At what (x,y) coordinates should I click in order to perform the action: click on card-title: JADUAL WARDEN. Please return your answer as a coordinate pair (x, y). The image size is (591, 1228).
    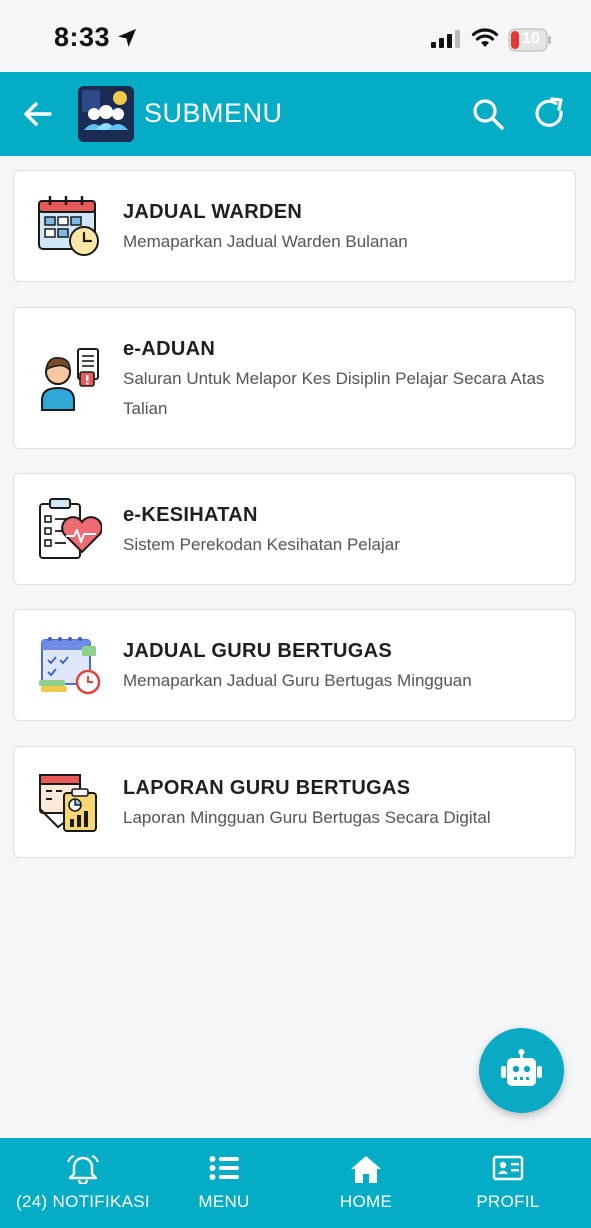
    Looking at the image, I should click on (213, 212).